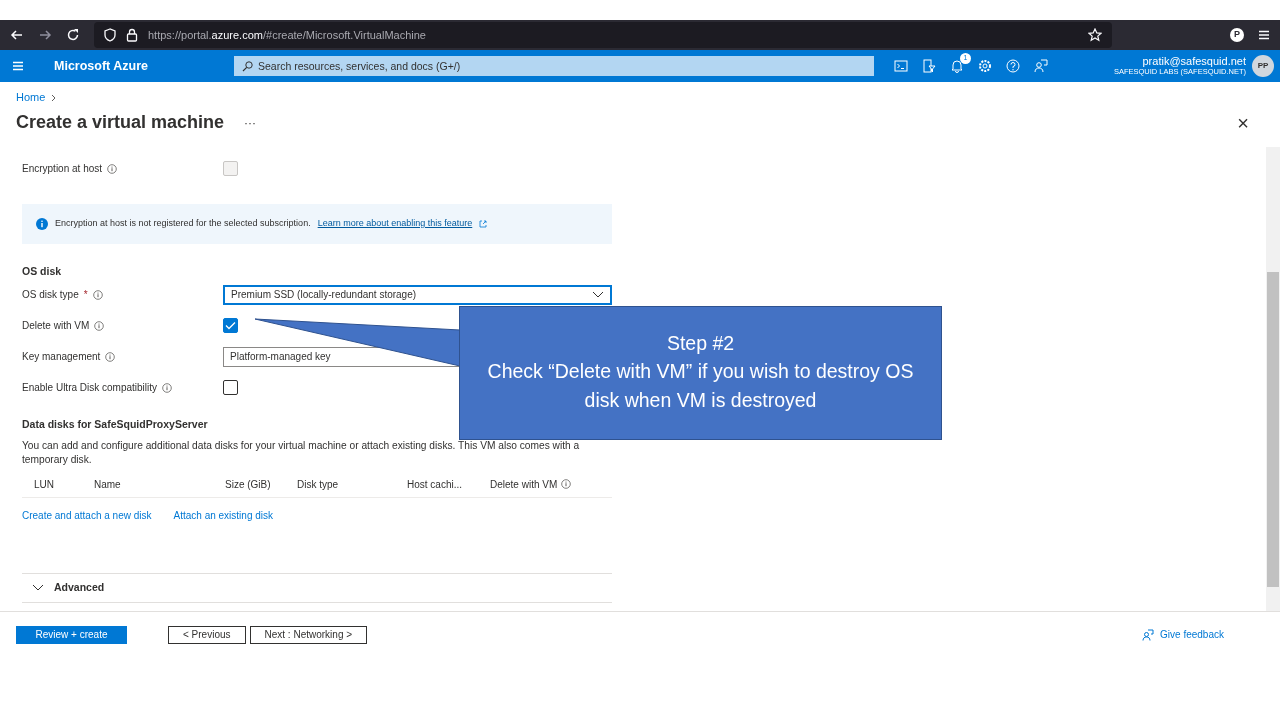  What do you see at coordinates (247, 66) in the screenshot?
I see `search-icon` at bounding box center [247, 66].